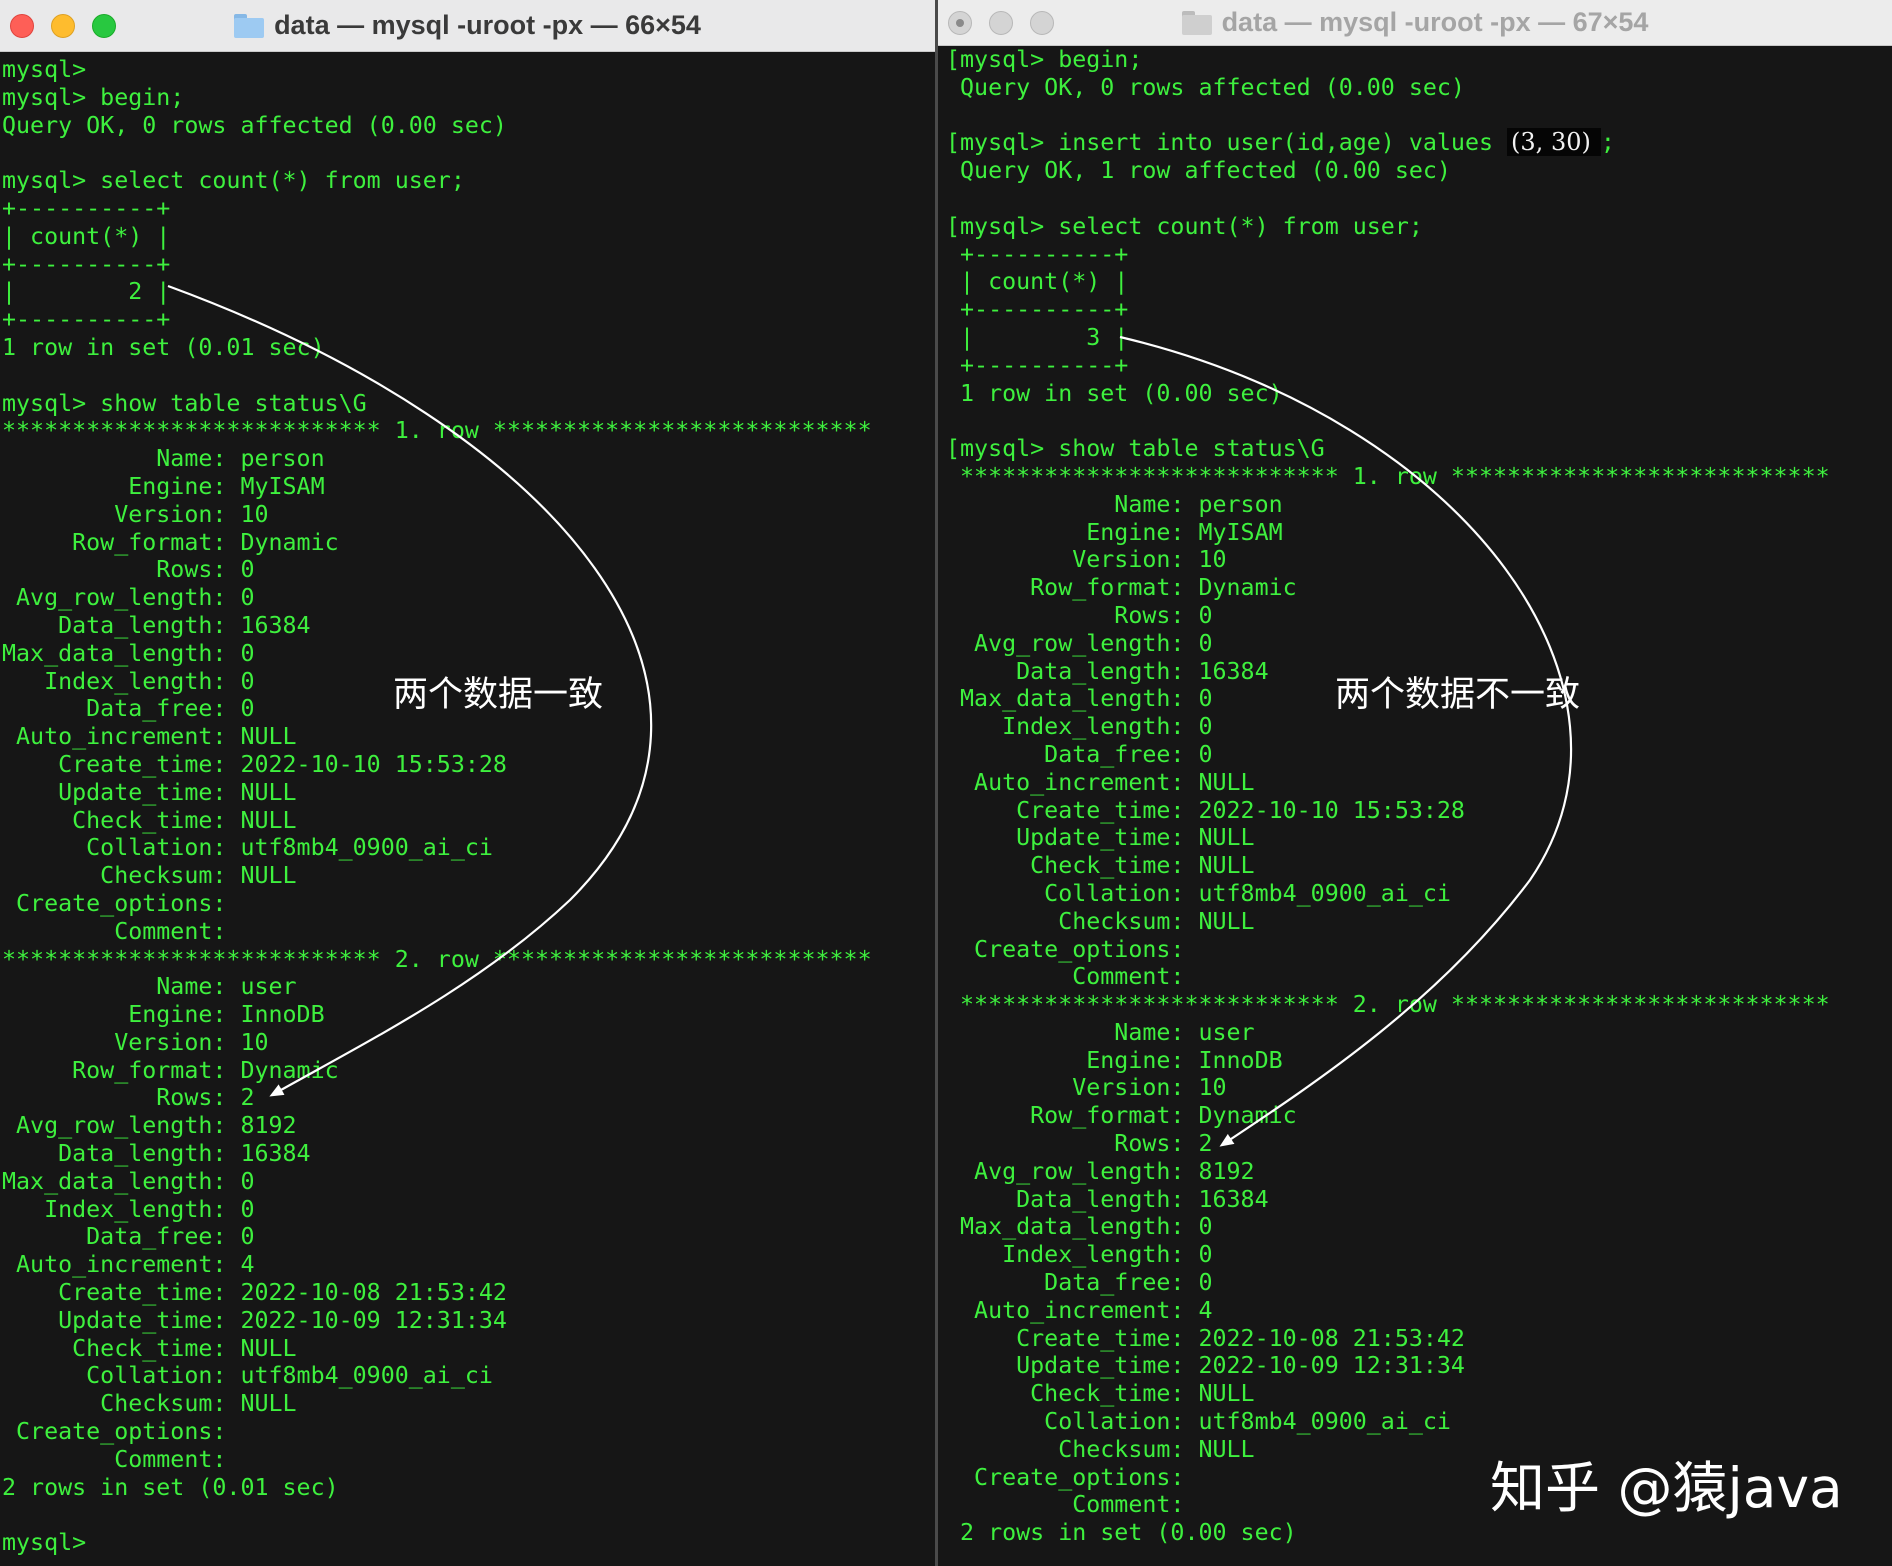 Image resolution: width=1892 pixels, height=1566 pixels. Describe the element at coordinates (1419, 1061) in the screenshot. I see `terminal-line: Engine: InnoDB` at that location.